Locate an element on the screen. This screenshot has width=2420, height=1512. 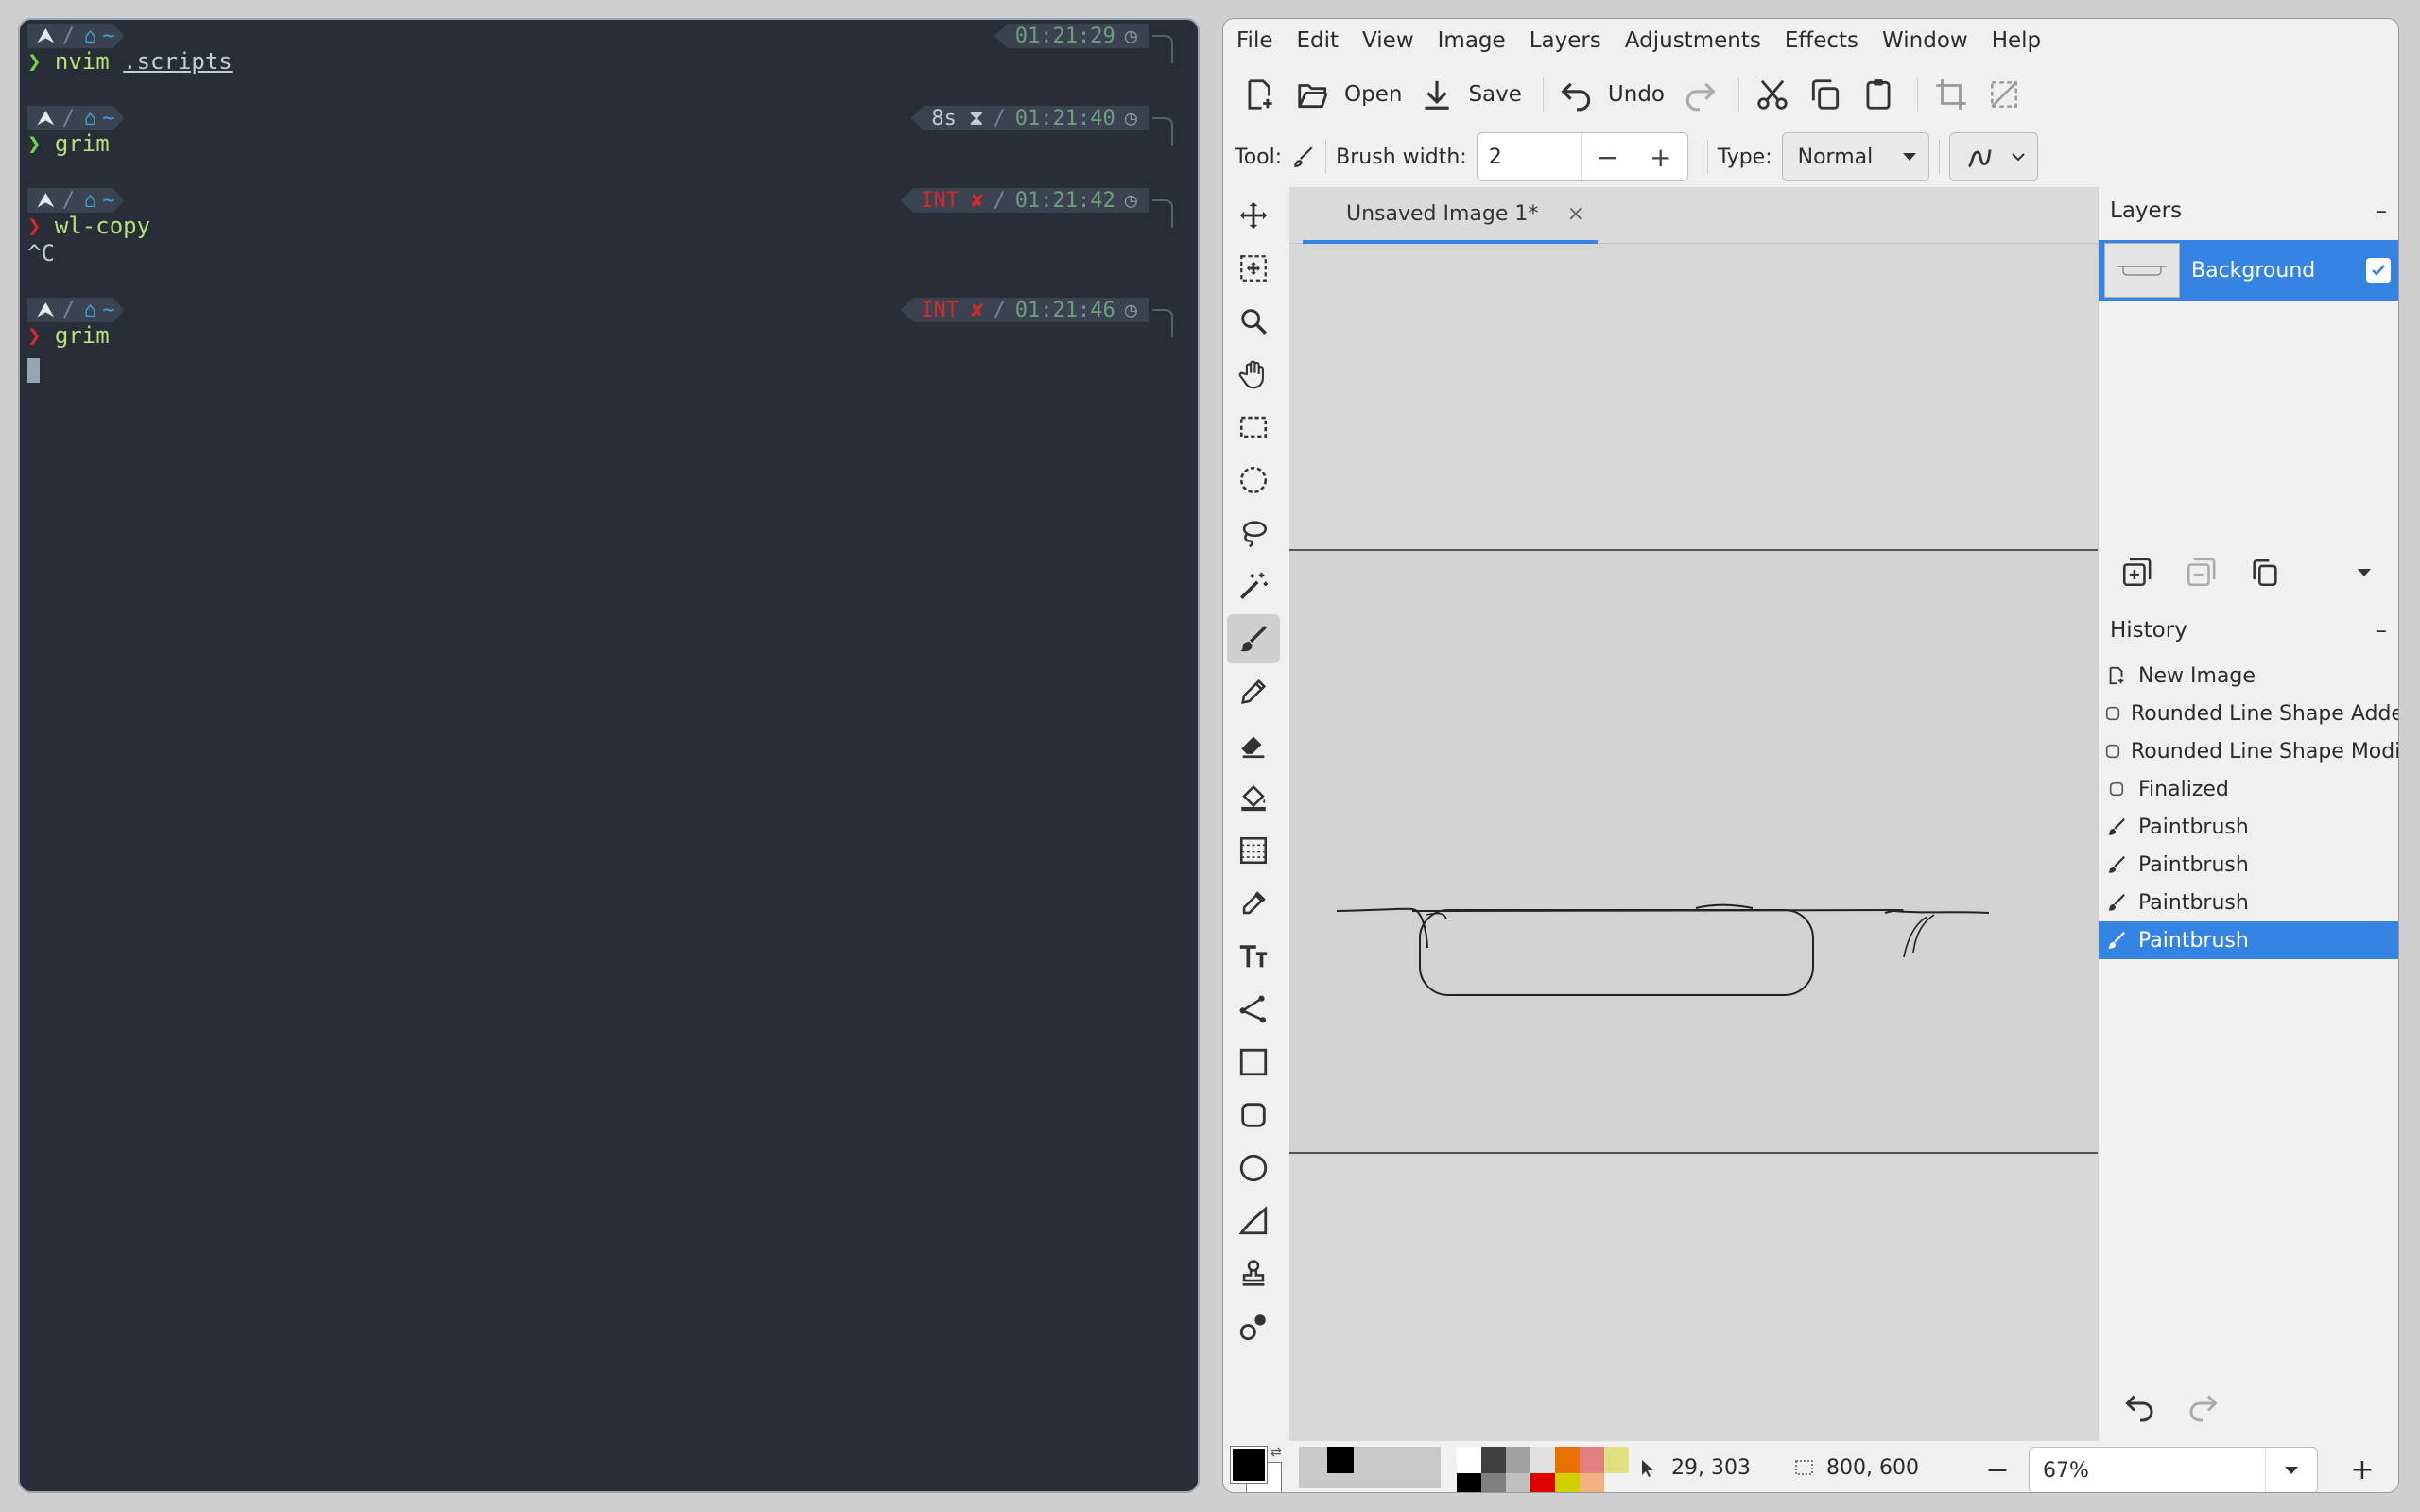
menu-view: View is located at coordinates (1388, 40).